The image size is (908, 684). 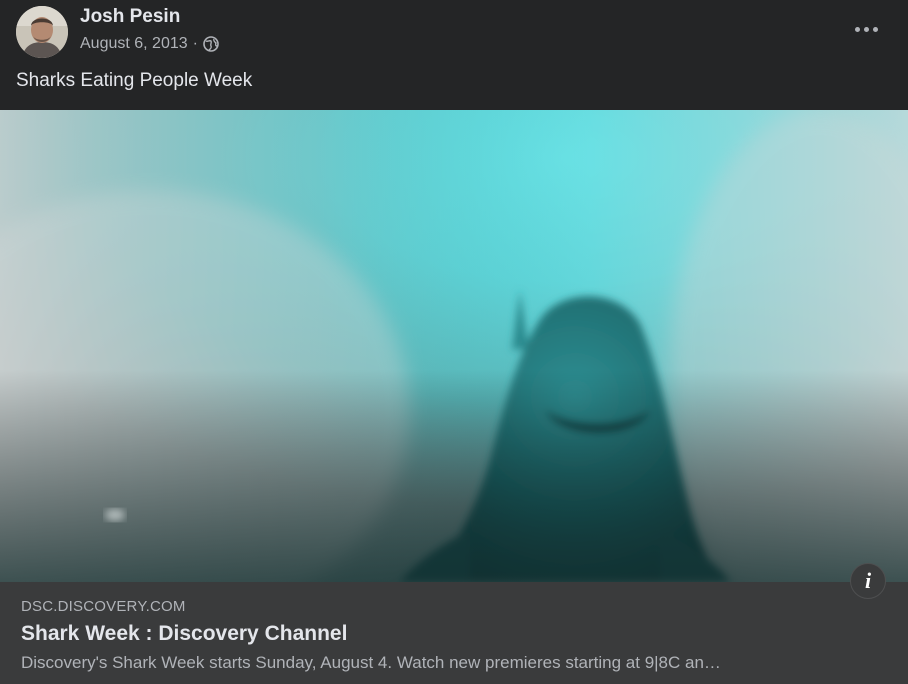 I want to click on post-meta: August 6, 2013 ·, so click(x=149, y=44).